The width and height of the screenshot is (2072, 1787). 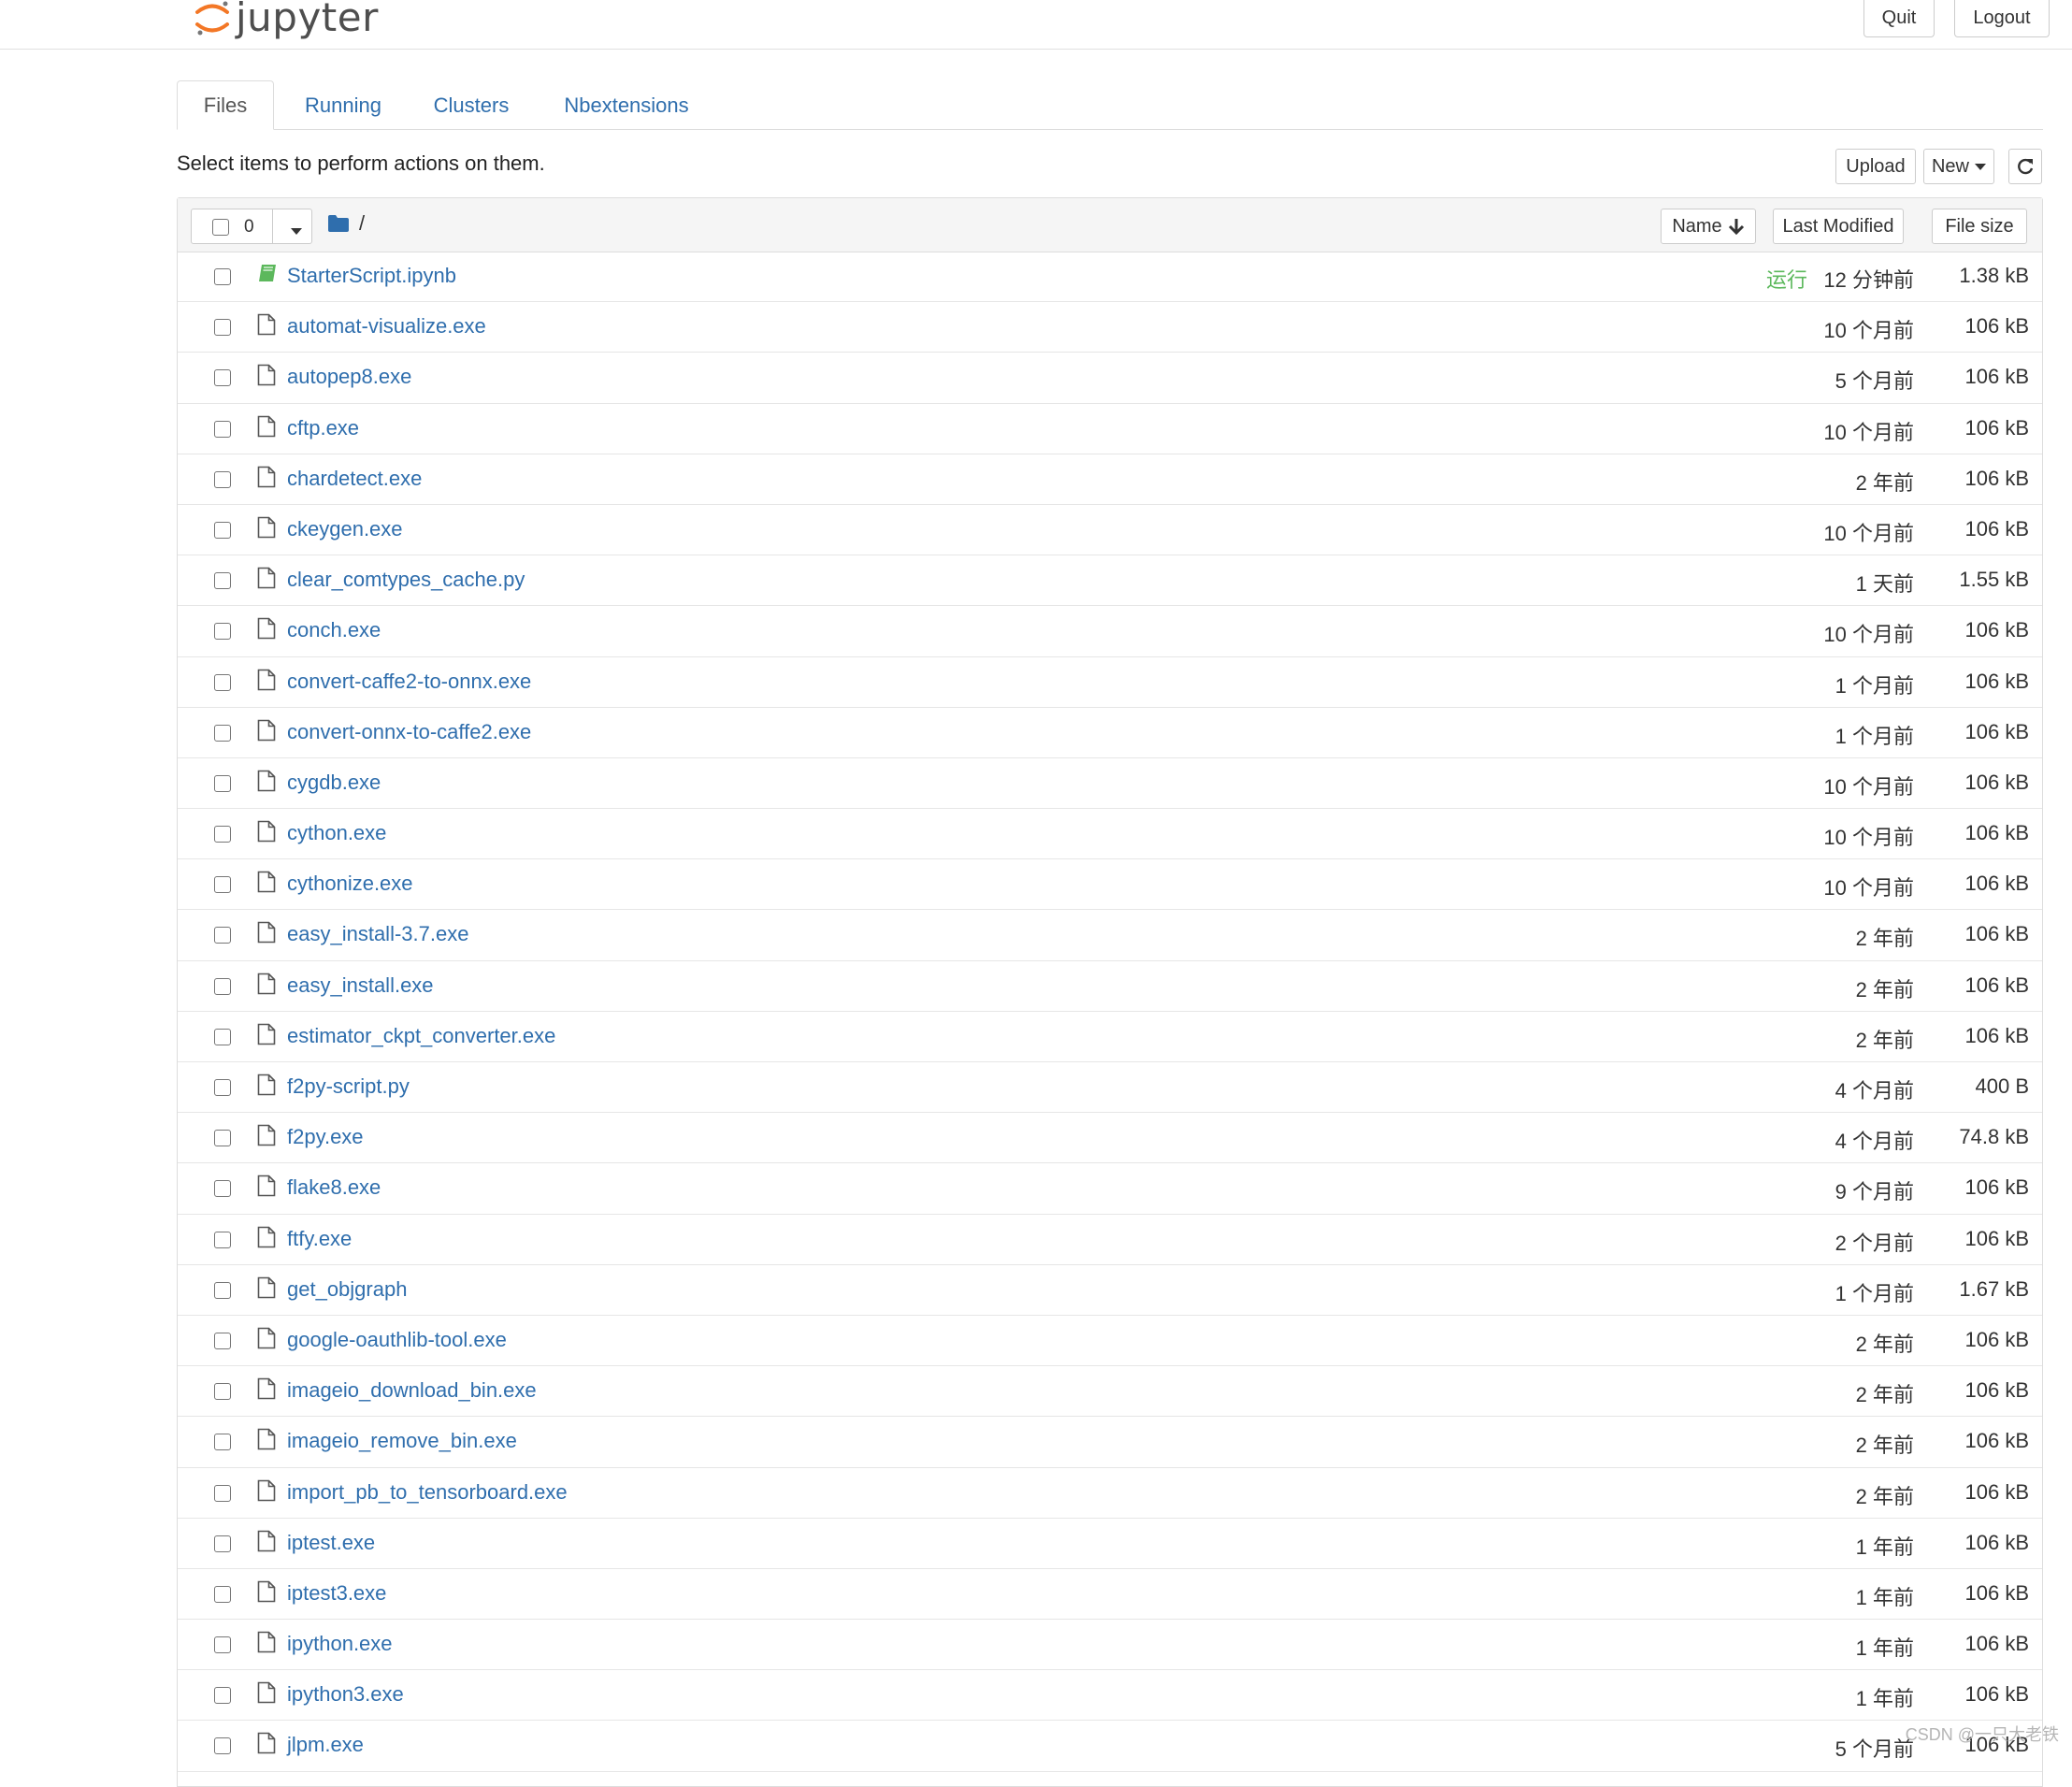 What do you see at coordinates (319, 1239) in the screenshot?
I see `file-name-link: ftfy.exe` at bounding box center [319, 1239].